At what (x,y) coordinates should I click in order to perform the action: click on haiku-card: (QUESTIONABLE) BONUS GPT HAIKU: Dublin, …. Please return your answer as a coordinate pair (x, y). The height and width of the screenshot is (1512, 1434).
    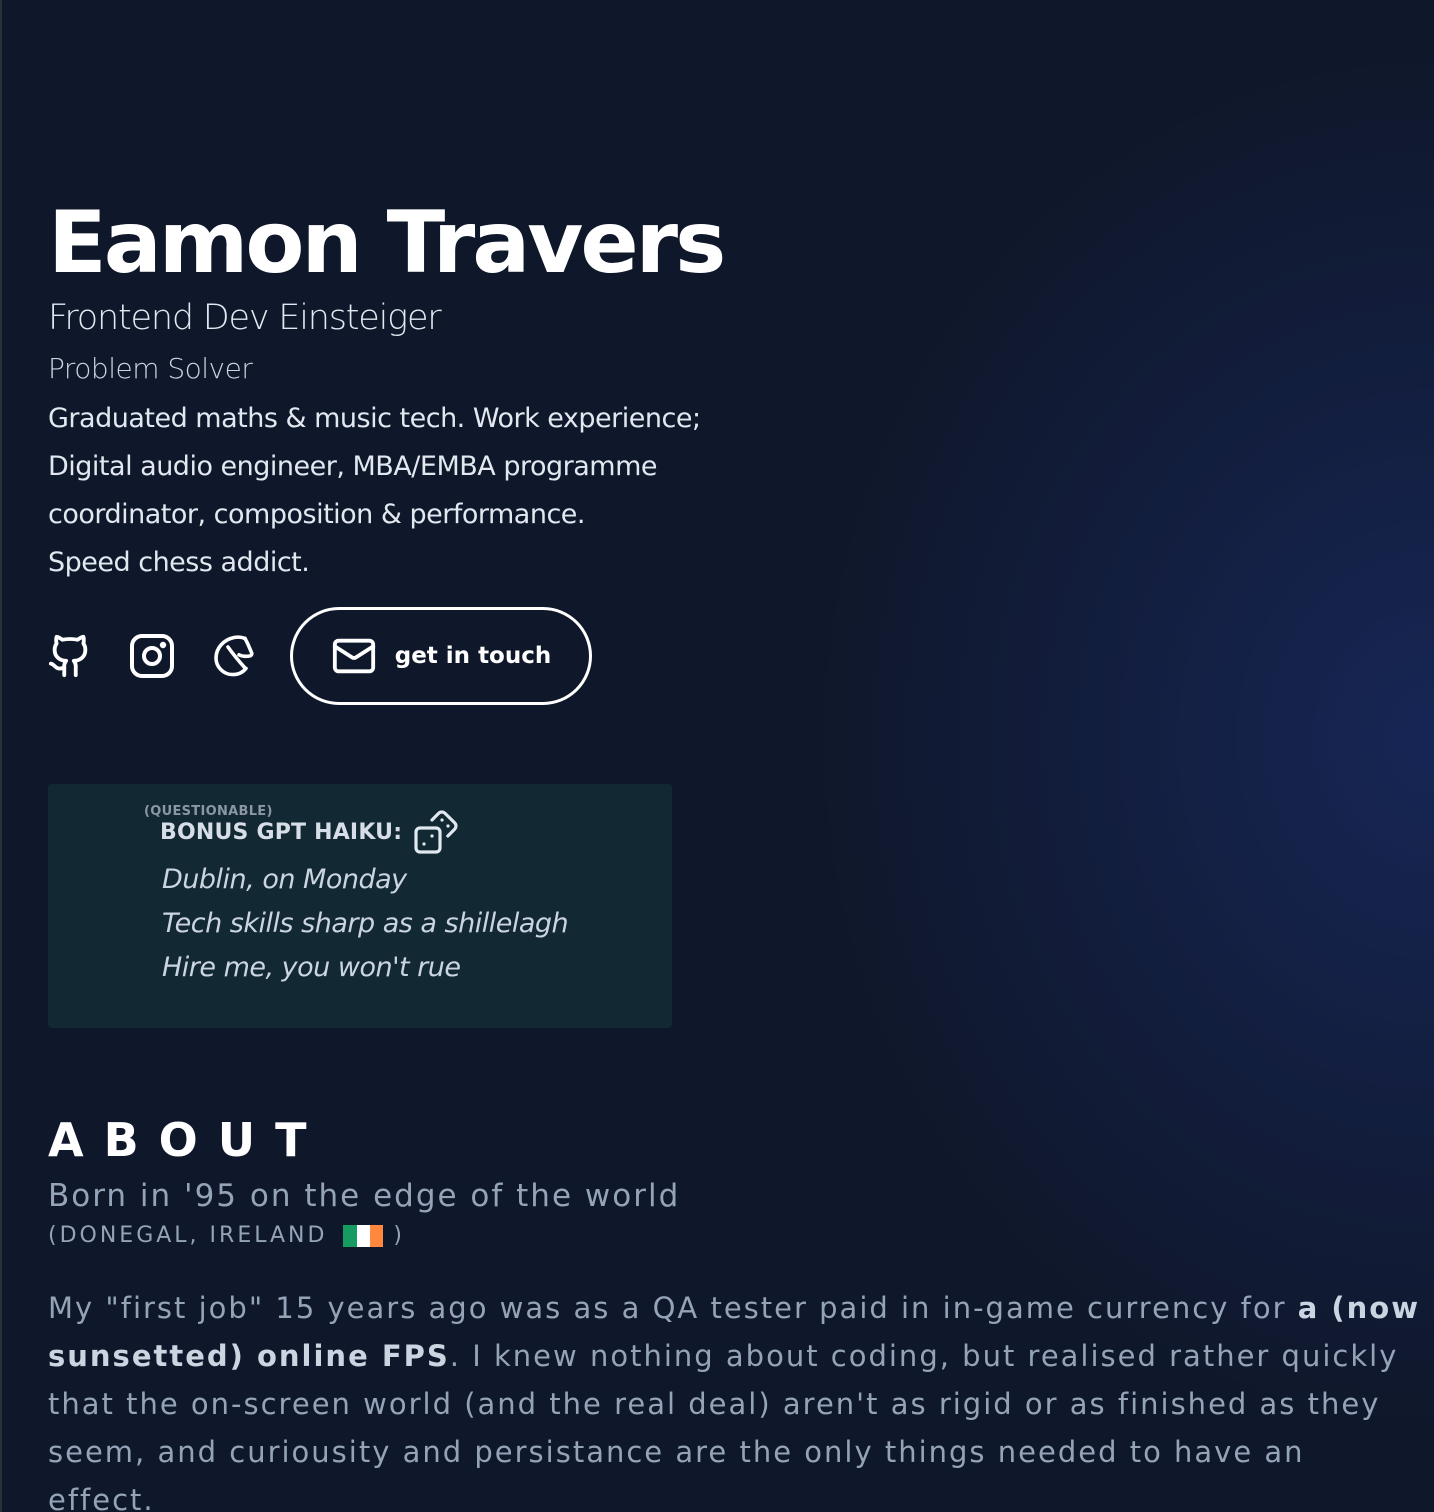
    Looking at the image, I should click on (360, 906).